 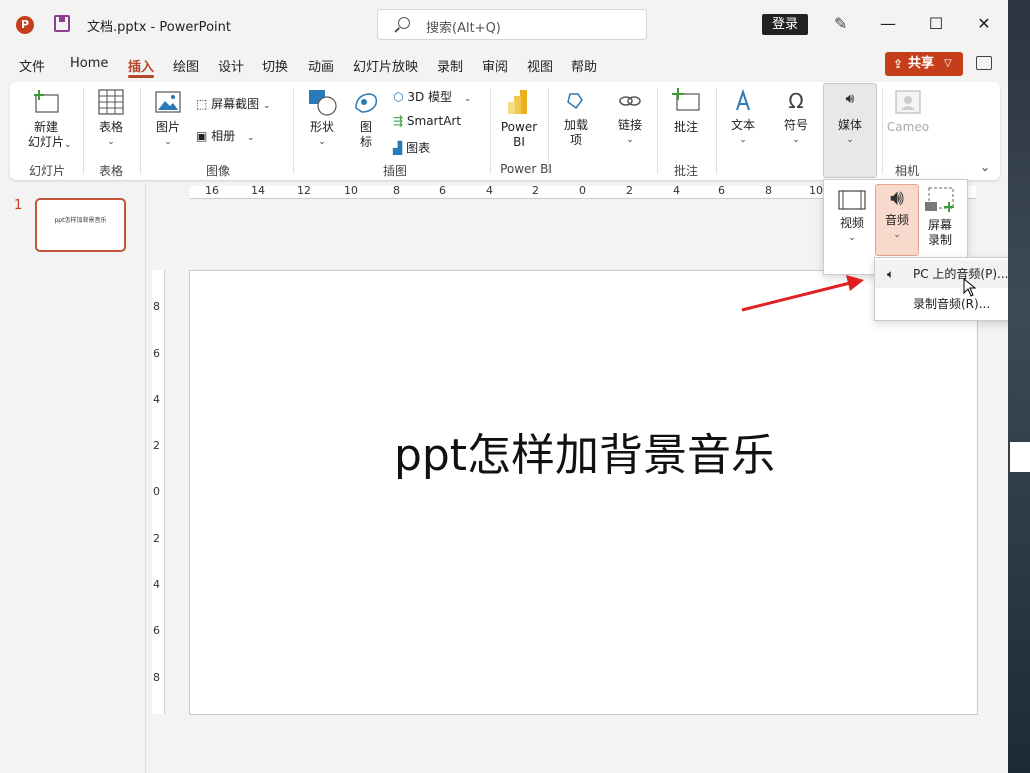 What do you see at coordinates (231, 65) in the screenshot?
I see `tab-design: 设计` at bounding box center [231, 65].